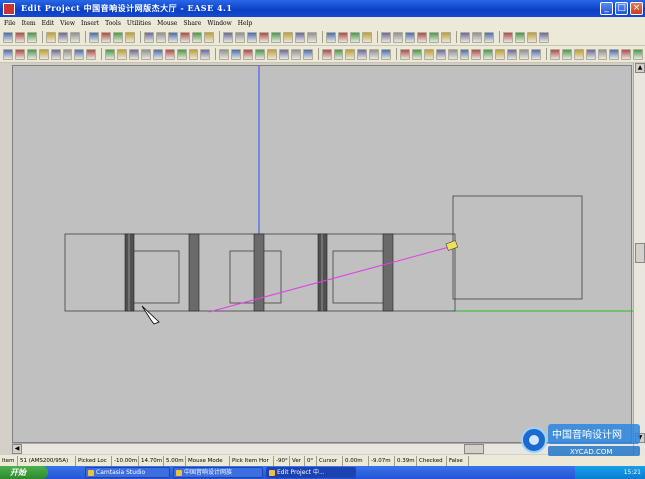  Describe the element at coordinates (621, 8) in the screenshot. I see `maximize-button: □` at that location.